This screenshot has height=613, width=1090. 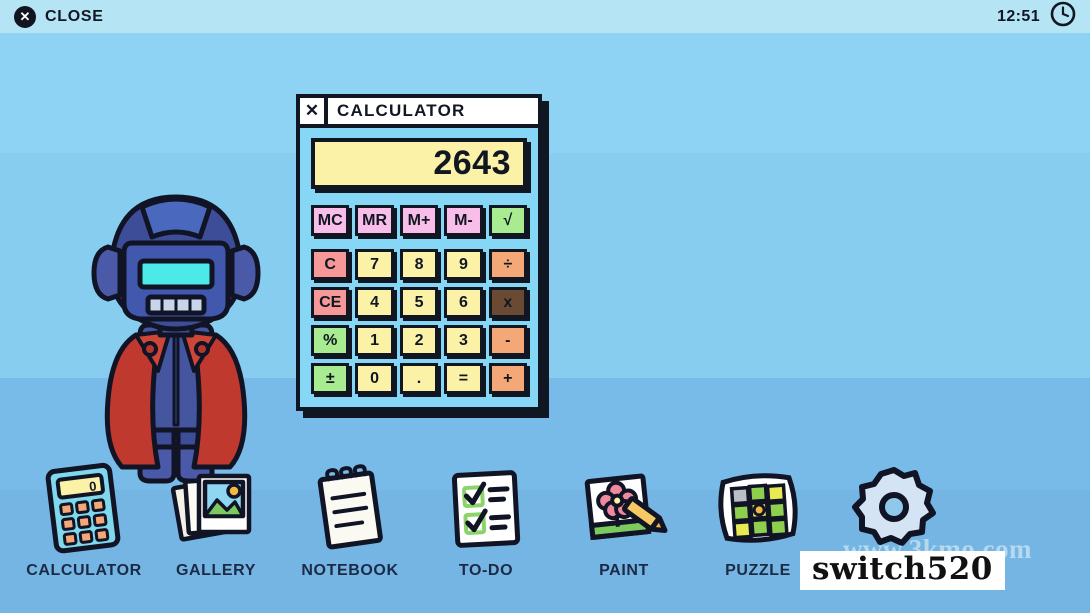 What do you see at coordinates (463, 220) in the screenshot?
I see `calculator-key-mminus: M-` at bounding box center [463, 220].